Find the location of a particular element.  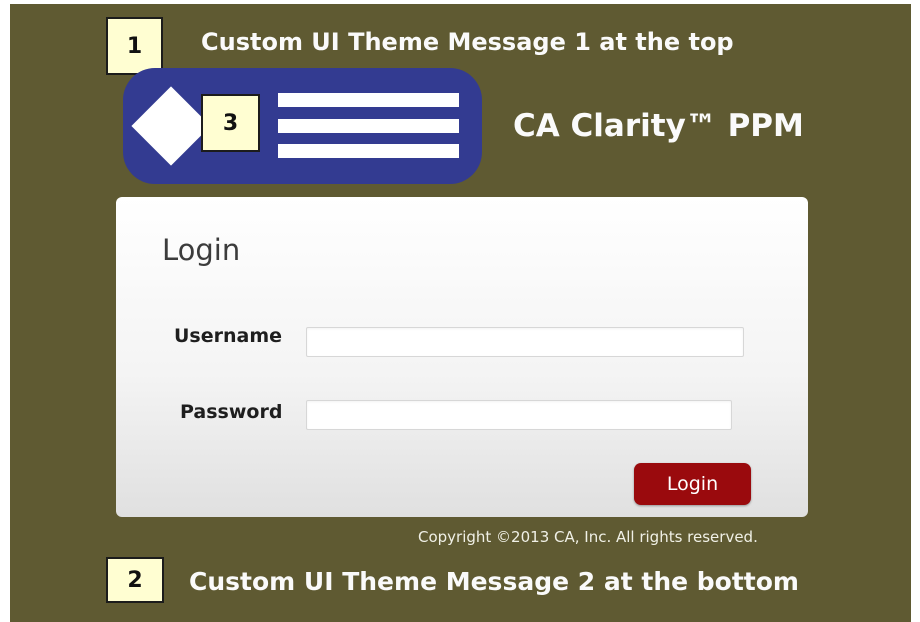

username-label: Username is located at coordinates (228, 336).